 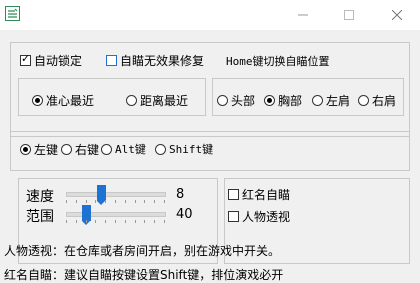 I want to click on speed-slider-track, so click(x=116, y=194).